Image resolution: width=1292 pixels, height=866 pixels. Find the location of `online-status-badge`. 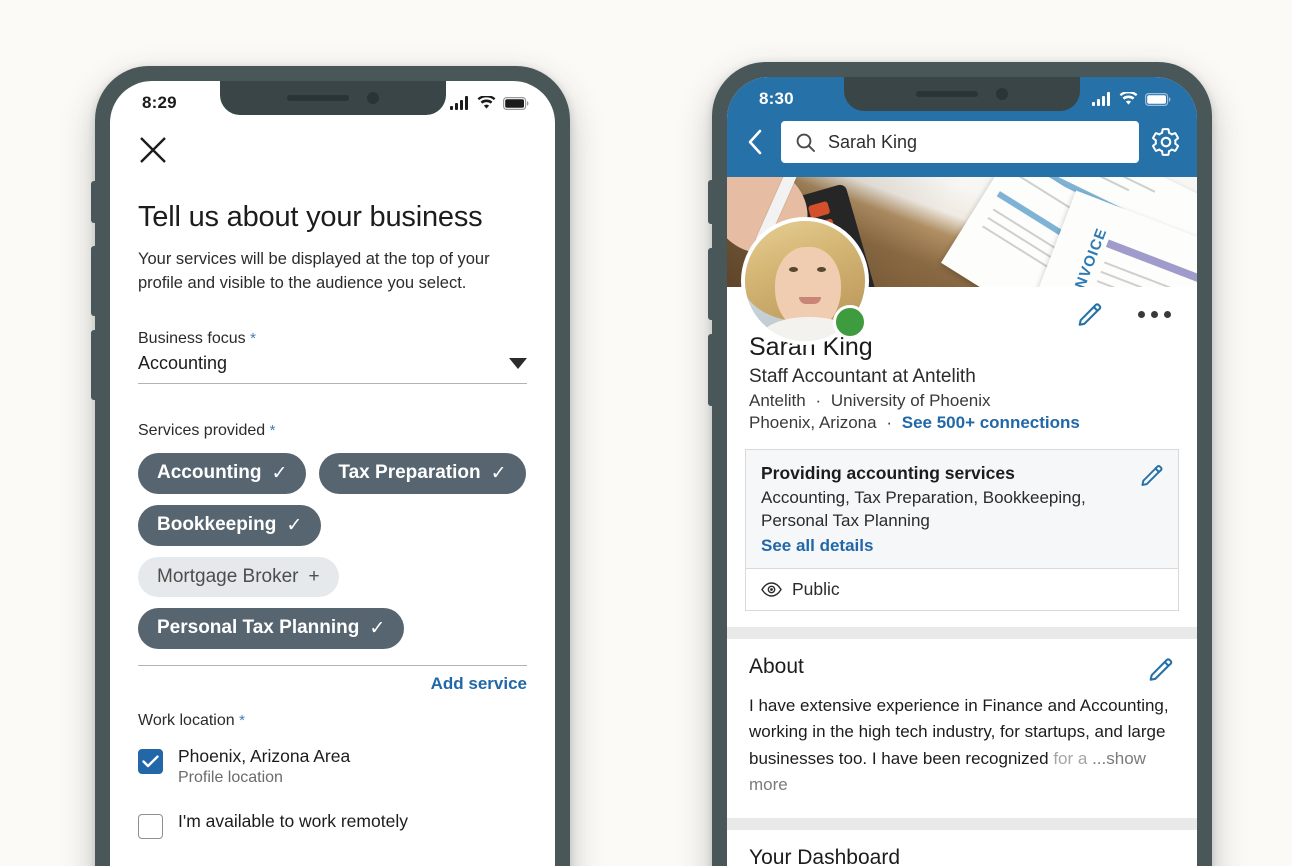

online-status-badge is located at coordinates (850, 322).